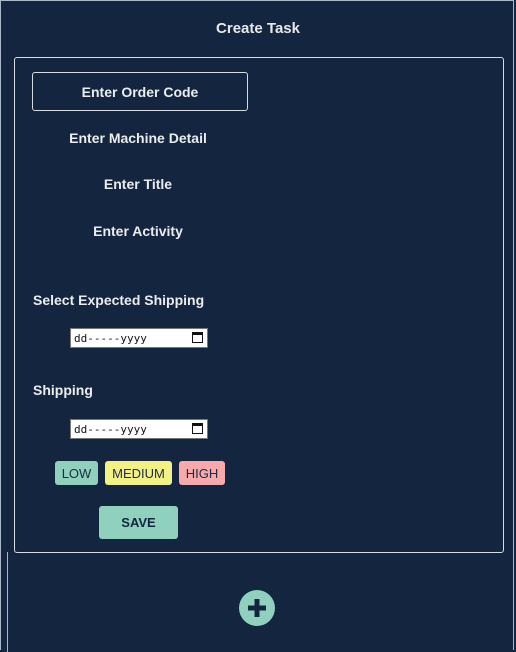  Describe the element at coordinates (138, 522) in the screenshot. I see `save-button: SAVE` at that location.